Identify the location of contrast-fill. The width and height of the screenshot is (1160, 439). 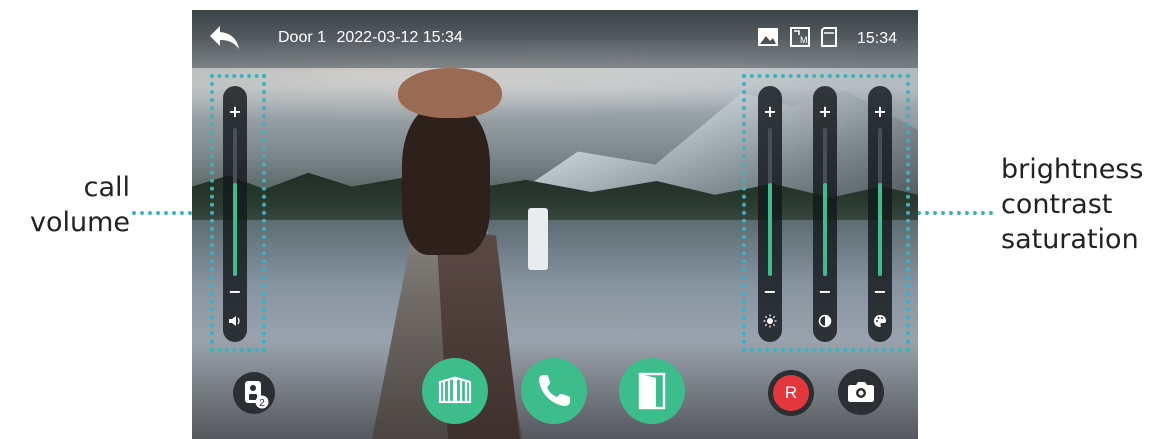
(825, 229).